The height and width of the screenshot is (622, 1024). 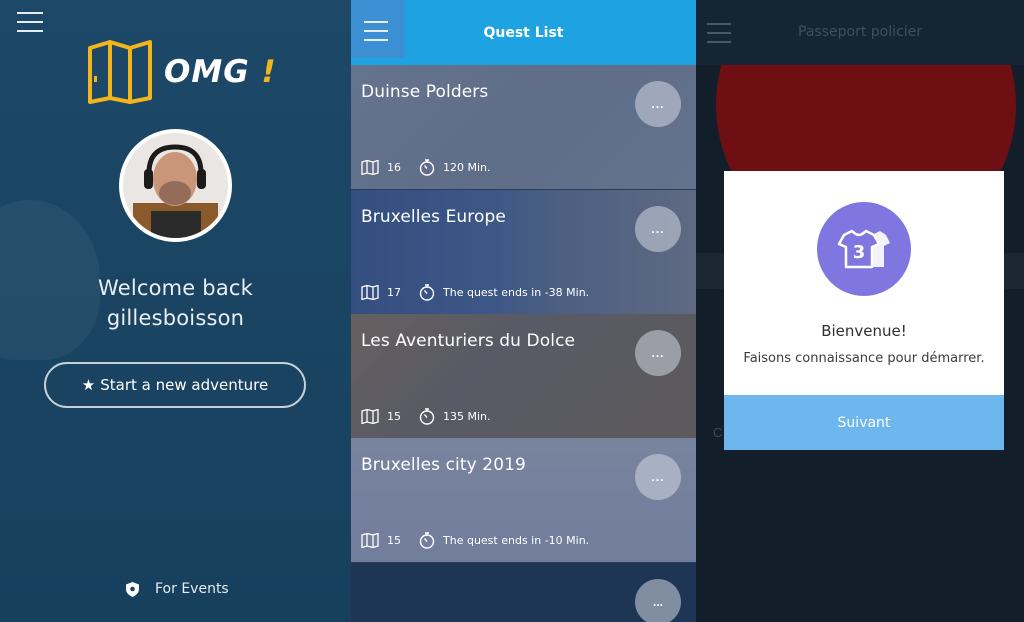 I want to click on dialog-subtitle: Faisons connaissance pour démarrer., so click(x=864, y=358).